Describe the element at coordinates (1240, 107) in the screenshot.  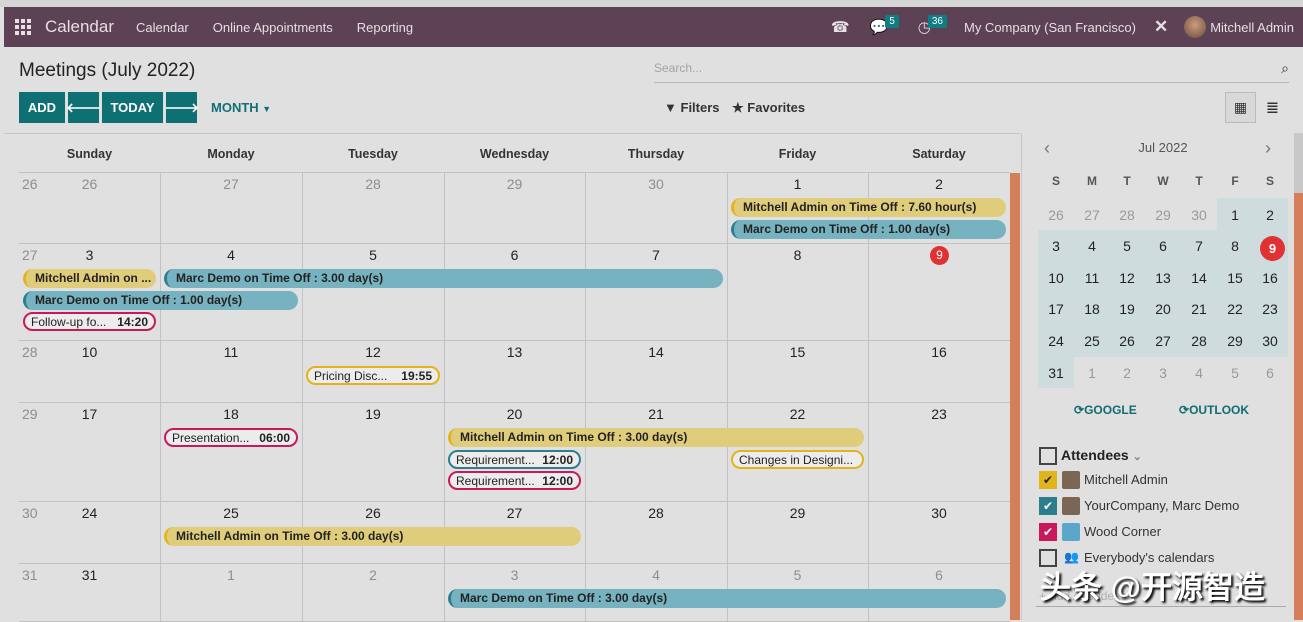
I see `calendar-view-button: ▦` at that location.